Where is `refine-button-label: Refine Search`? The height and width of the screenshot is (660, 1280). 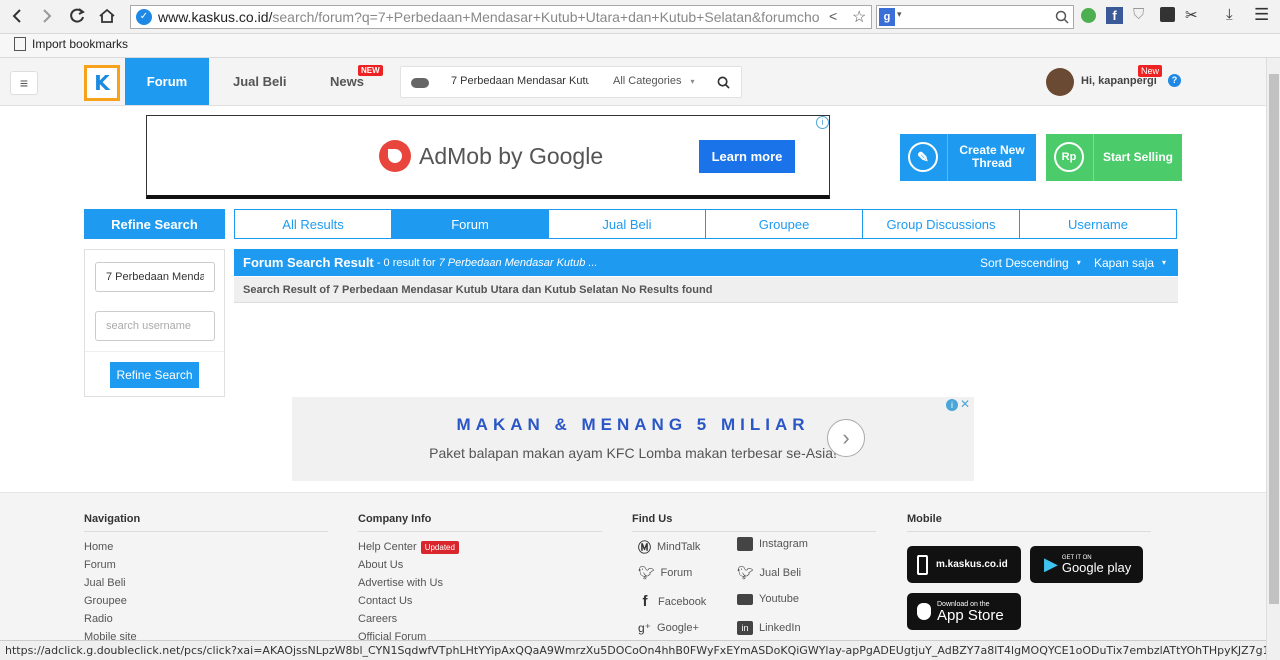 refine-button-label: Refine Search is located at coordinates (154, 375).